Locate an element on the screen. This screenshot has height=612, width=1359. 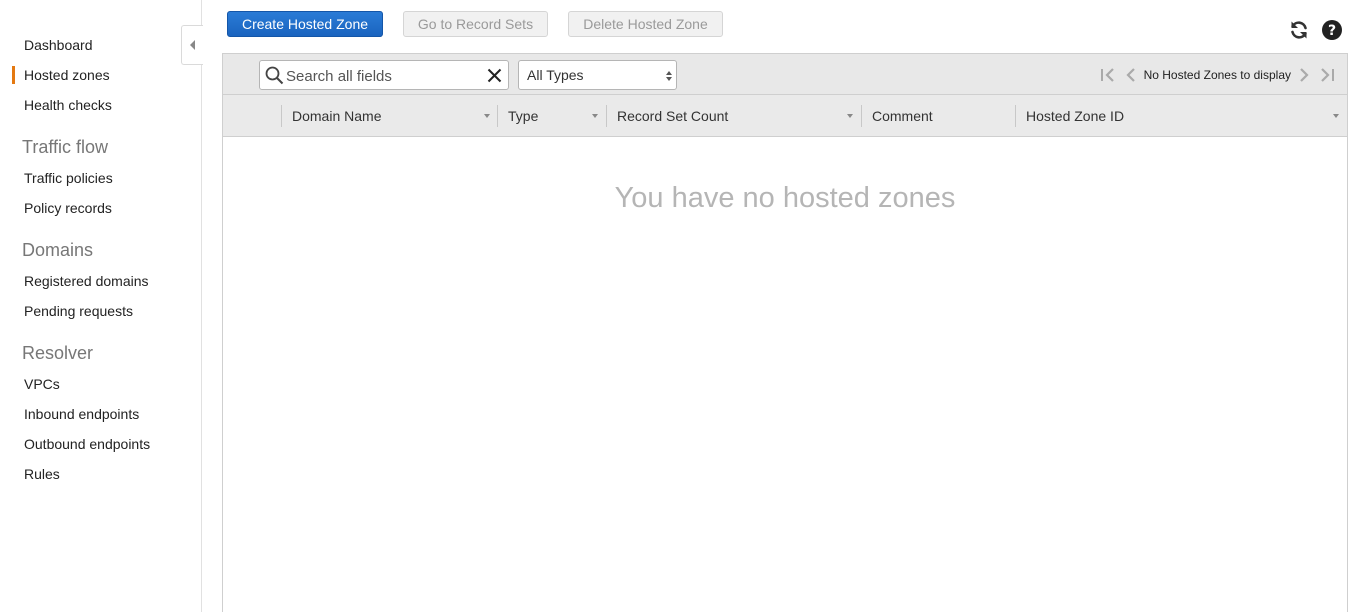
last-page-icon is located at coordinates (1327, 75).